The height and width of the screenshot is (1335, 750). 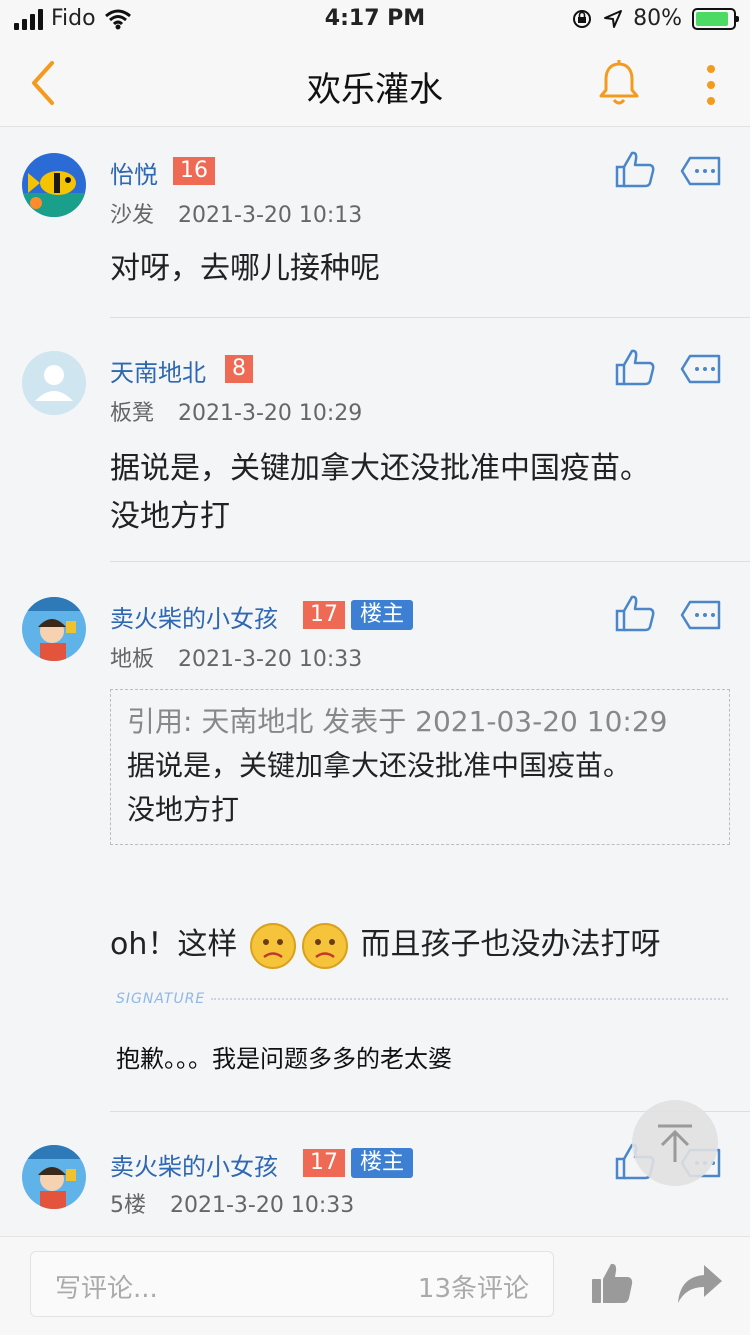 I want to click on floor-label: 地板, so click(x=132, y=659).